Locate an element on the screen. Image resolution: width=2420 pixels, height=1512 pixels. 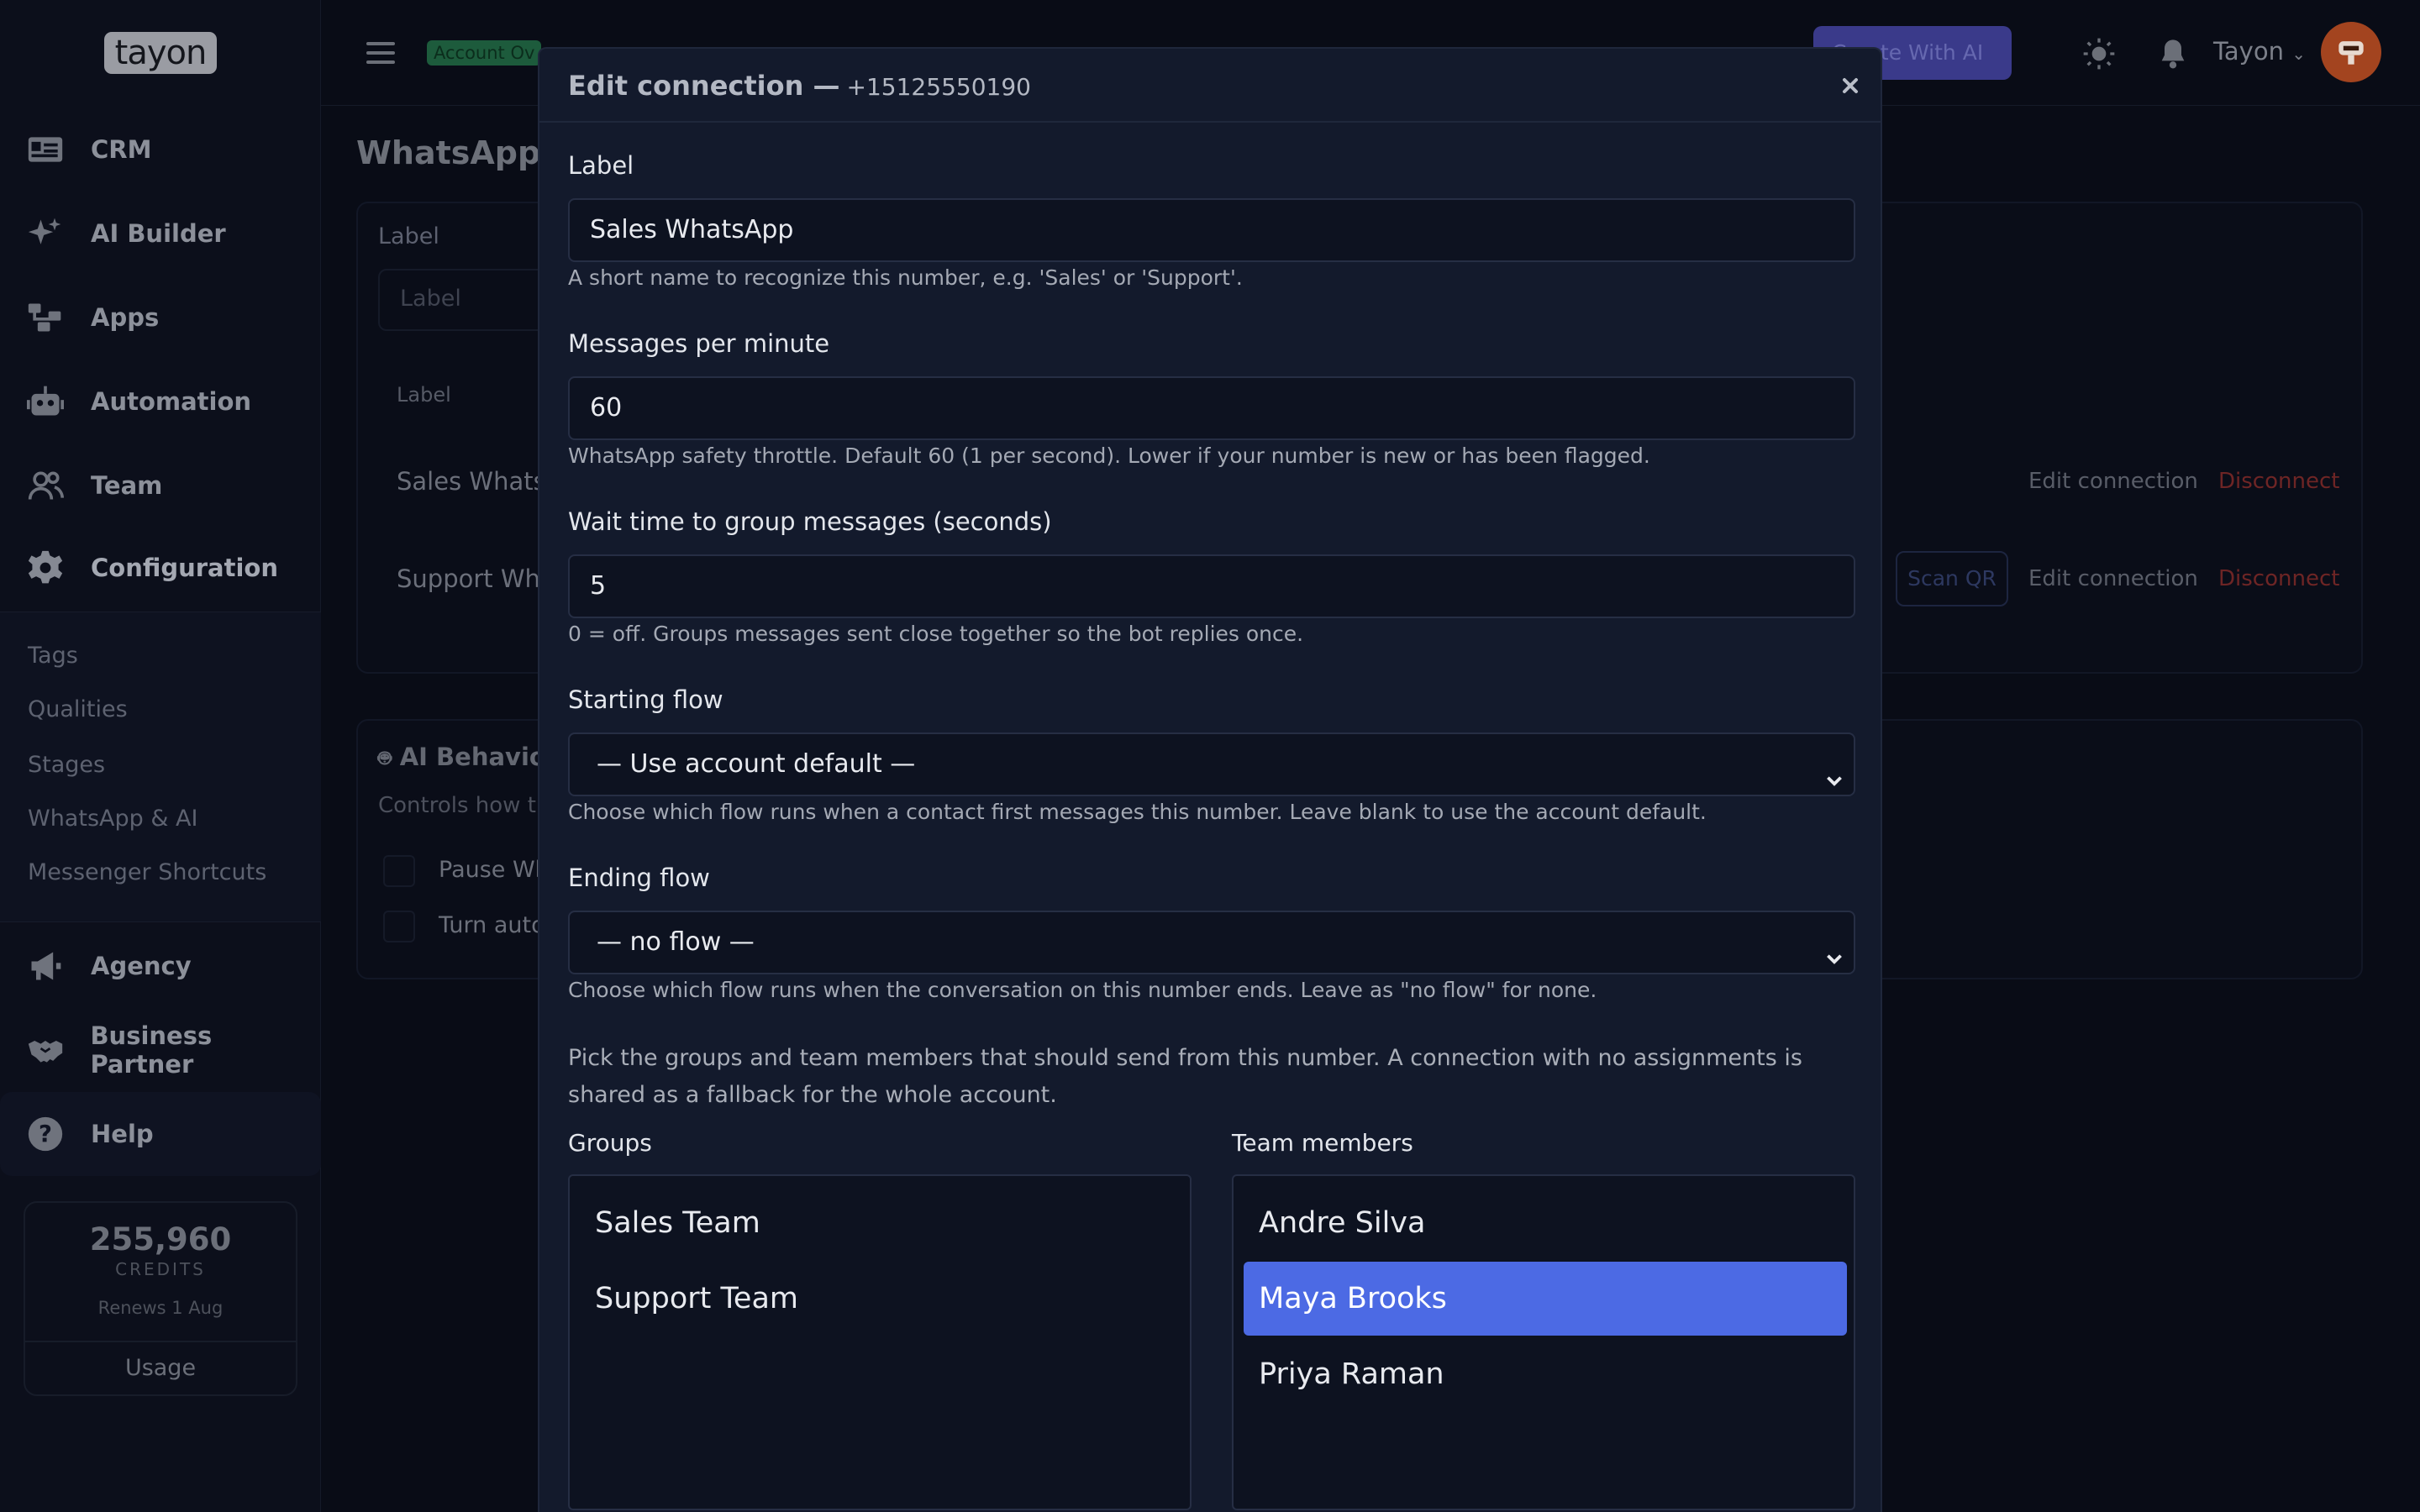
ending-flow-value: — no flow — is located at coordinates (676, 942).